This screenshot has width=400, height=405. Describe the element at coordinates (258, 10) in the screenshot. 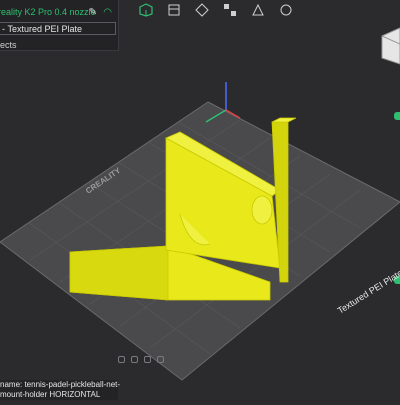

I see `support-icon` at that location.